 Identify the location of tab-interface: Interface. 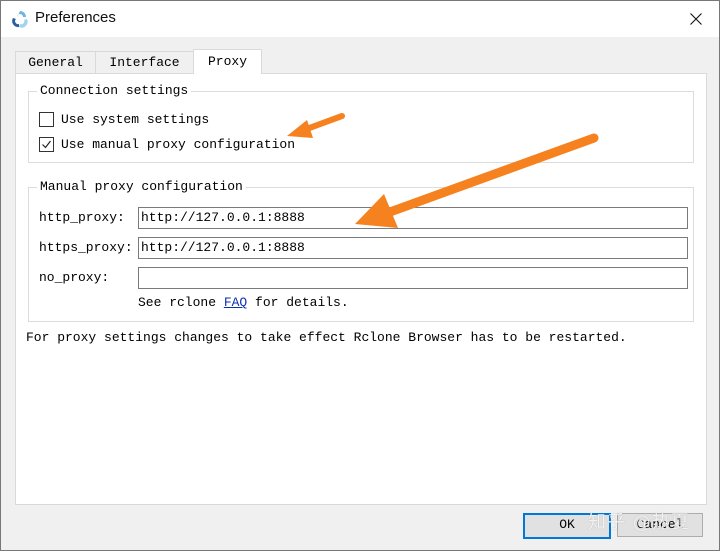
(144, 62).